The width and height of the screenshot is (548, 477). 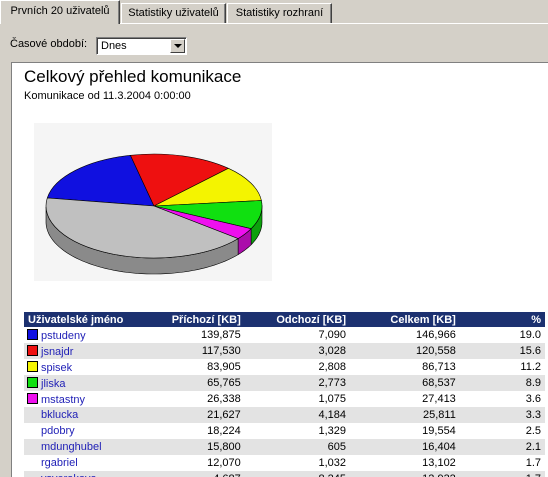 What do you see at coordinates (533, 399) in the screenshot?
I see `cell-percent: 3.6` at bounding box center [533, 399].